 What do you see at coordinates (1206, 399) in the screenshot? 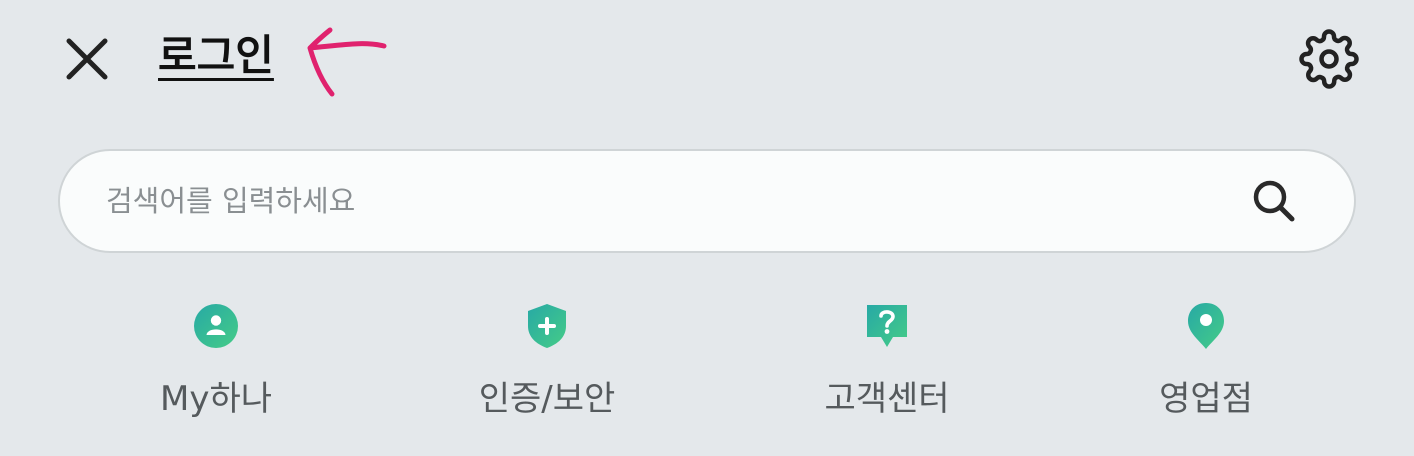
I see `menu-label: 영업점` at bounding box center [1206, 399].